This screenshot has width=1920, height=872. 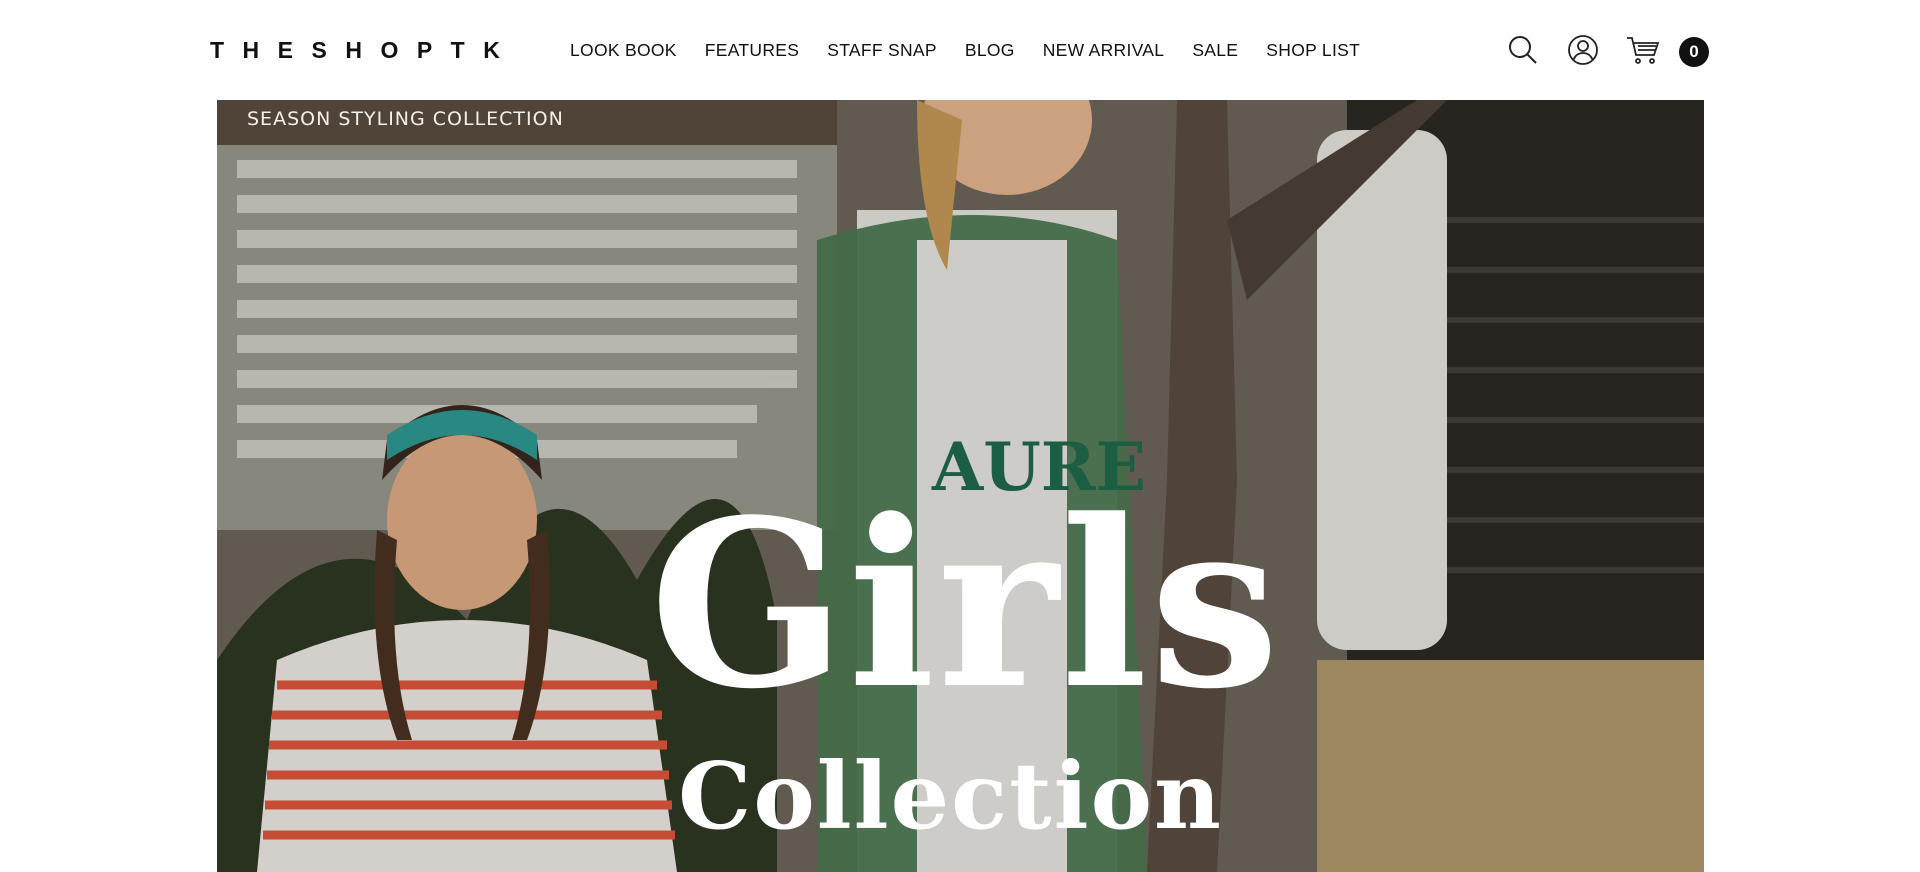 What do you see at coordinates (1643, 50) in the screenshot?
I see `cart-icon` at bounding box center [1643, 50].